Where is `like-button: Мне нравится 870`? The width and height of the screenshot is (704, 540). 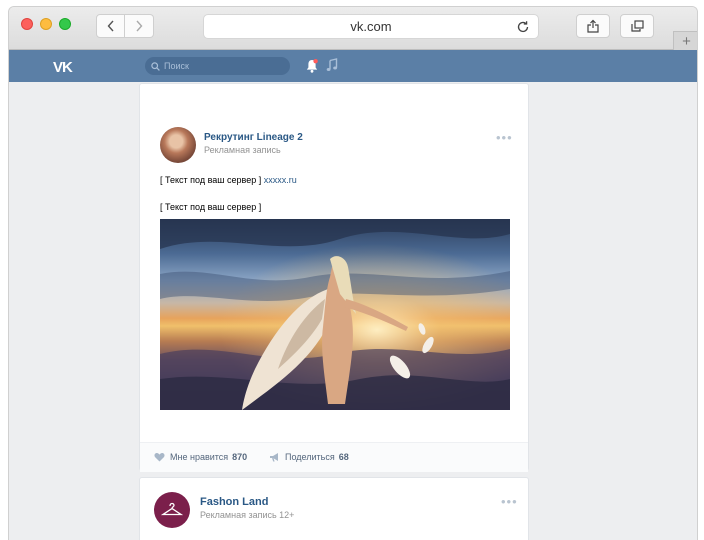 like-button: Мне нравится 870 is located at coordinates (200, 457).